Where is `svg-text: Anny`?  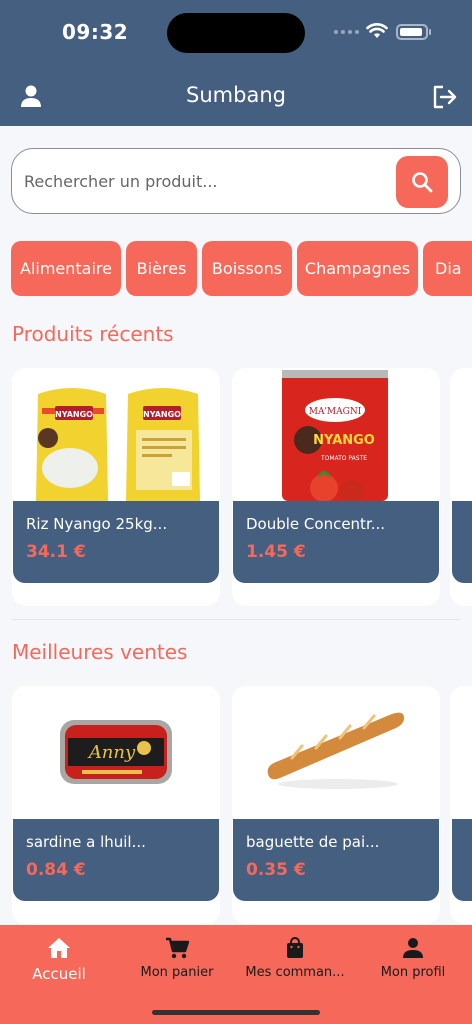 svg-text: Anny is located at coordinates (111, 752).